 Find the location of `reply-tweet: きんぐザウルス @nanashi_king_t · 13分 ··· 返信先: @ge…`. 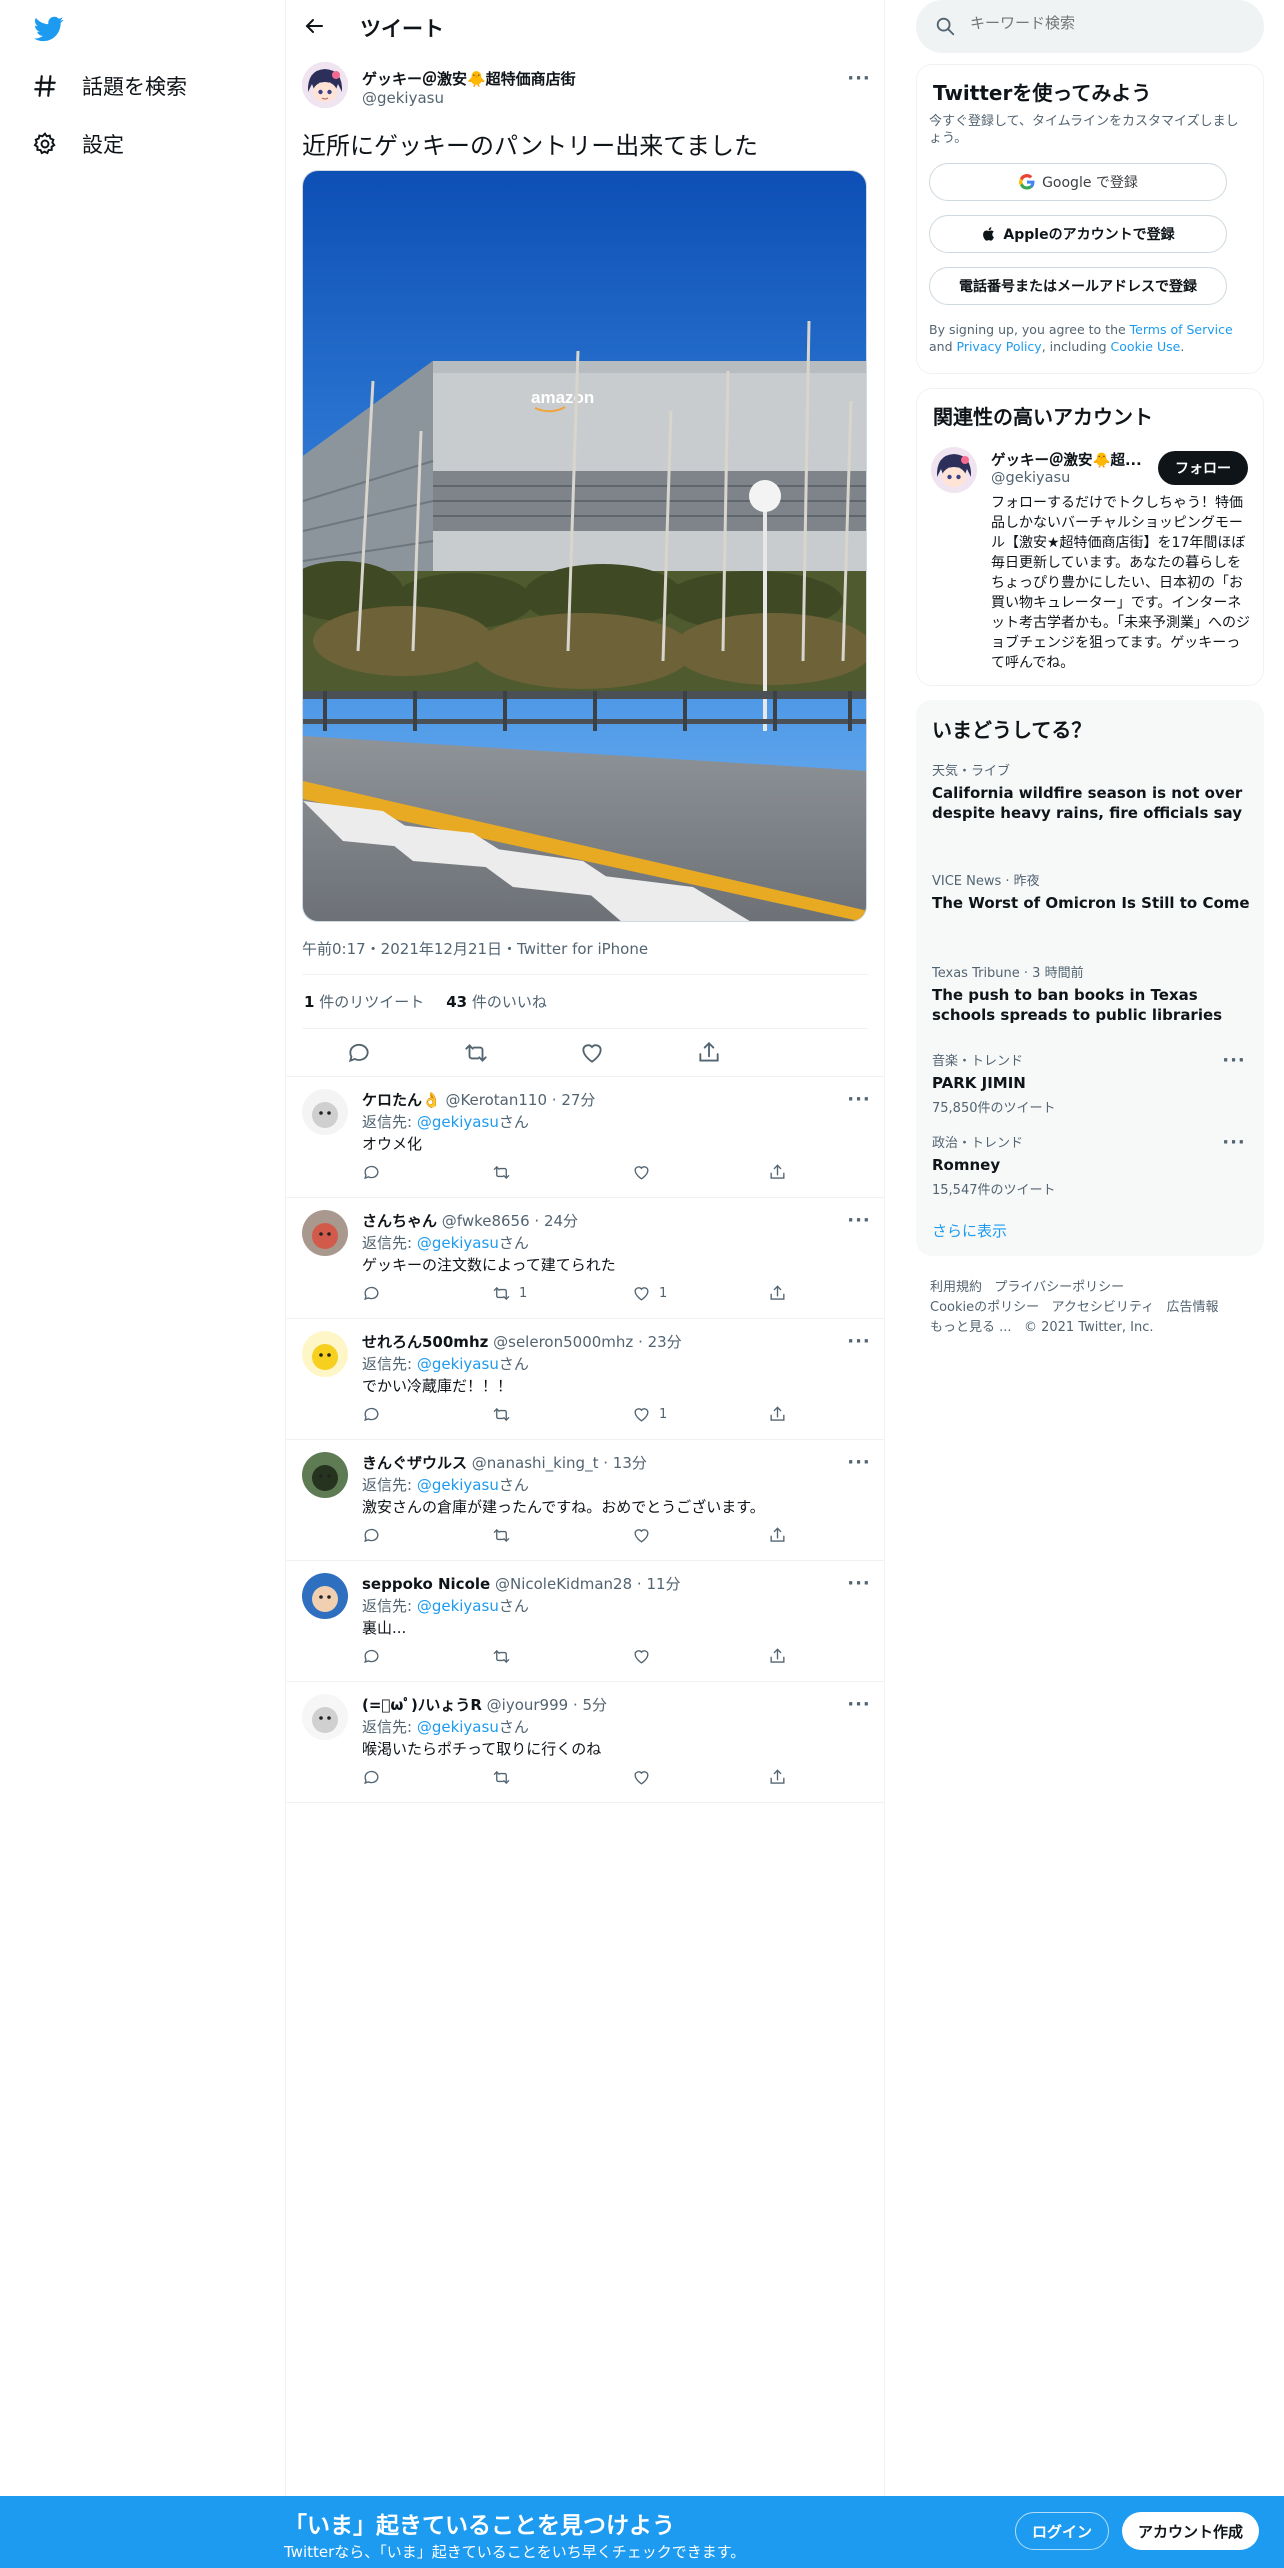

reply-tweet: きんぐザウルス @nanashi_king_t · 13分 ··· 返信先: @ge… is located at coordinates (585, 1499).